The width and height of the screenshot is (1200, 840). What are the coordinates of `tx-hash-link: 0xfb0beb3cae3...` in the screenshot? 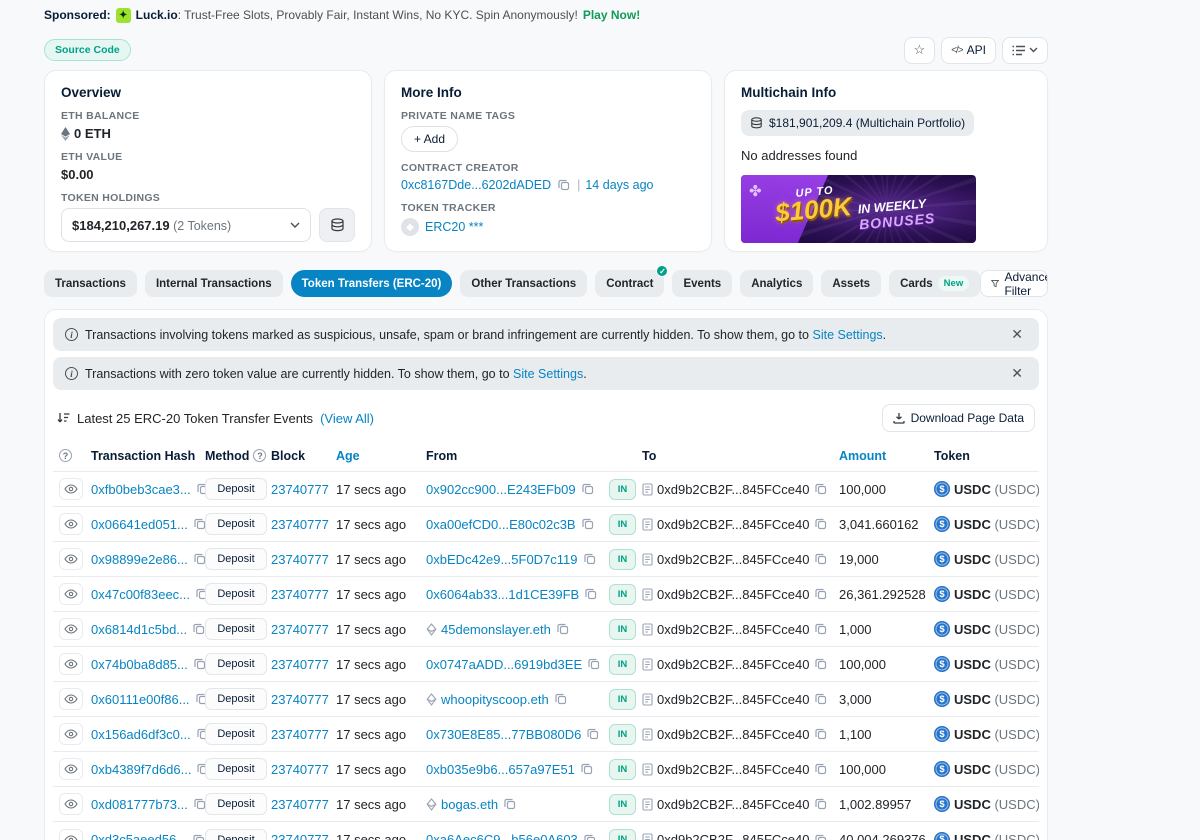 It's located at (141, 489).